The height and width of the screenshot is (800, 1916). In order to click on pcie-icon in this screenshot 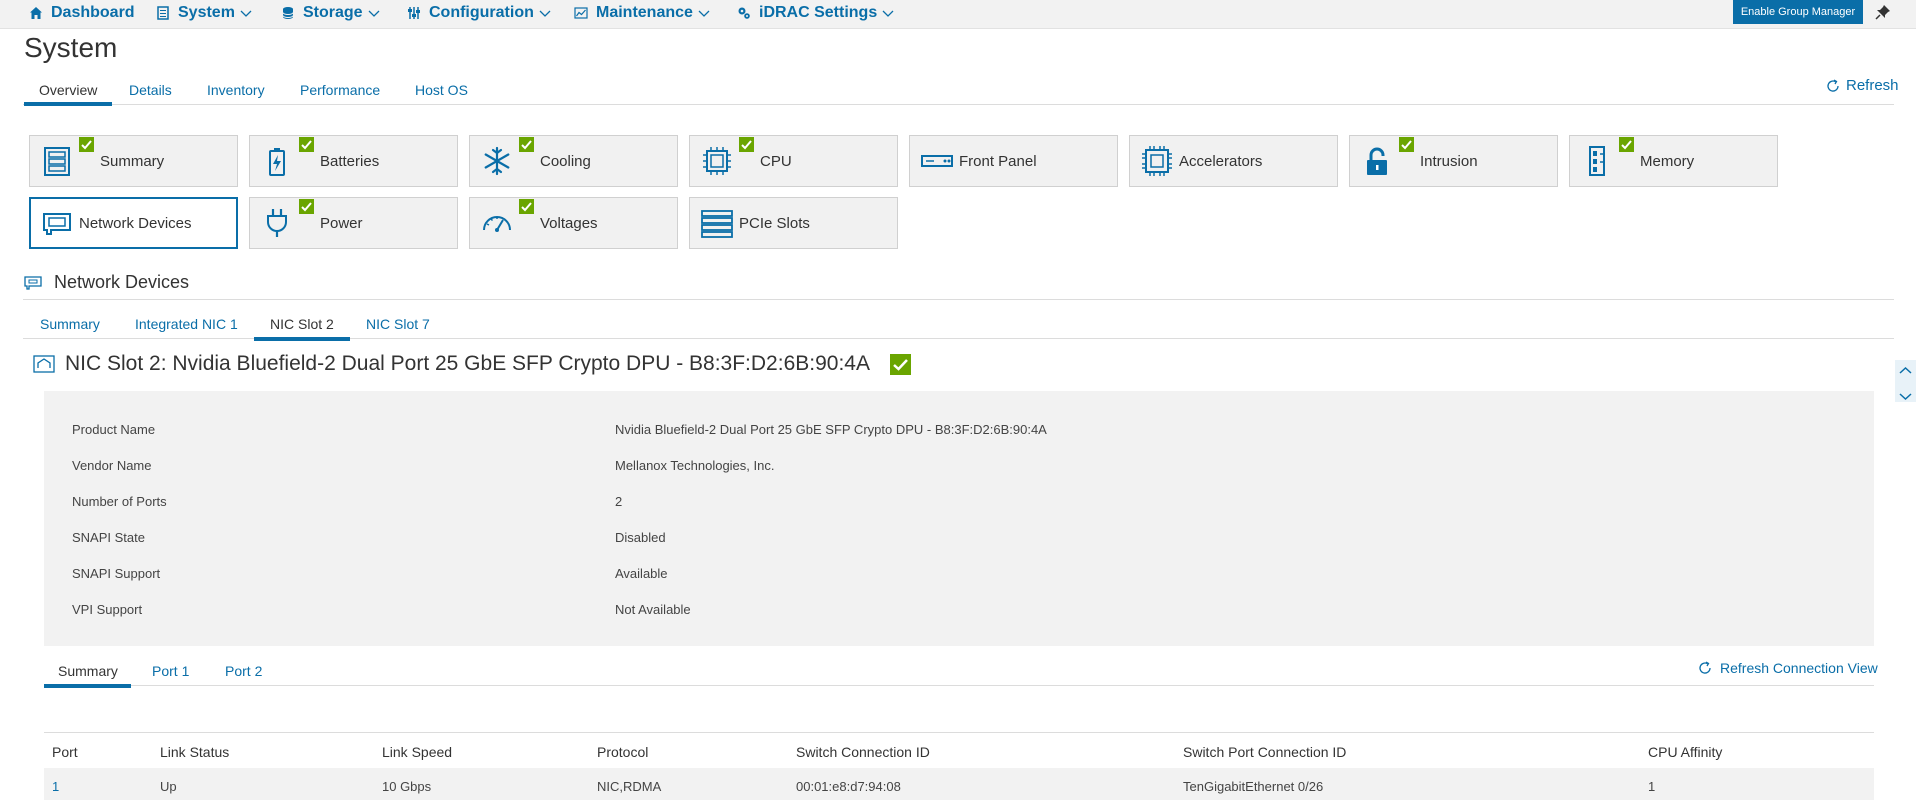, I will do `click(717, 224)`.